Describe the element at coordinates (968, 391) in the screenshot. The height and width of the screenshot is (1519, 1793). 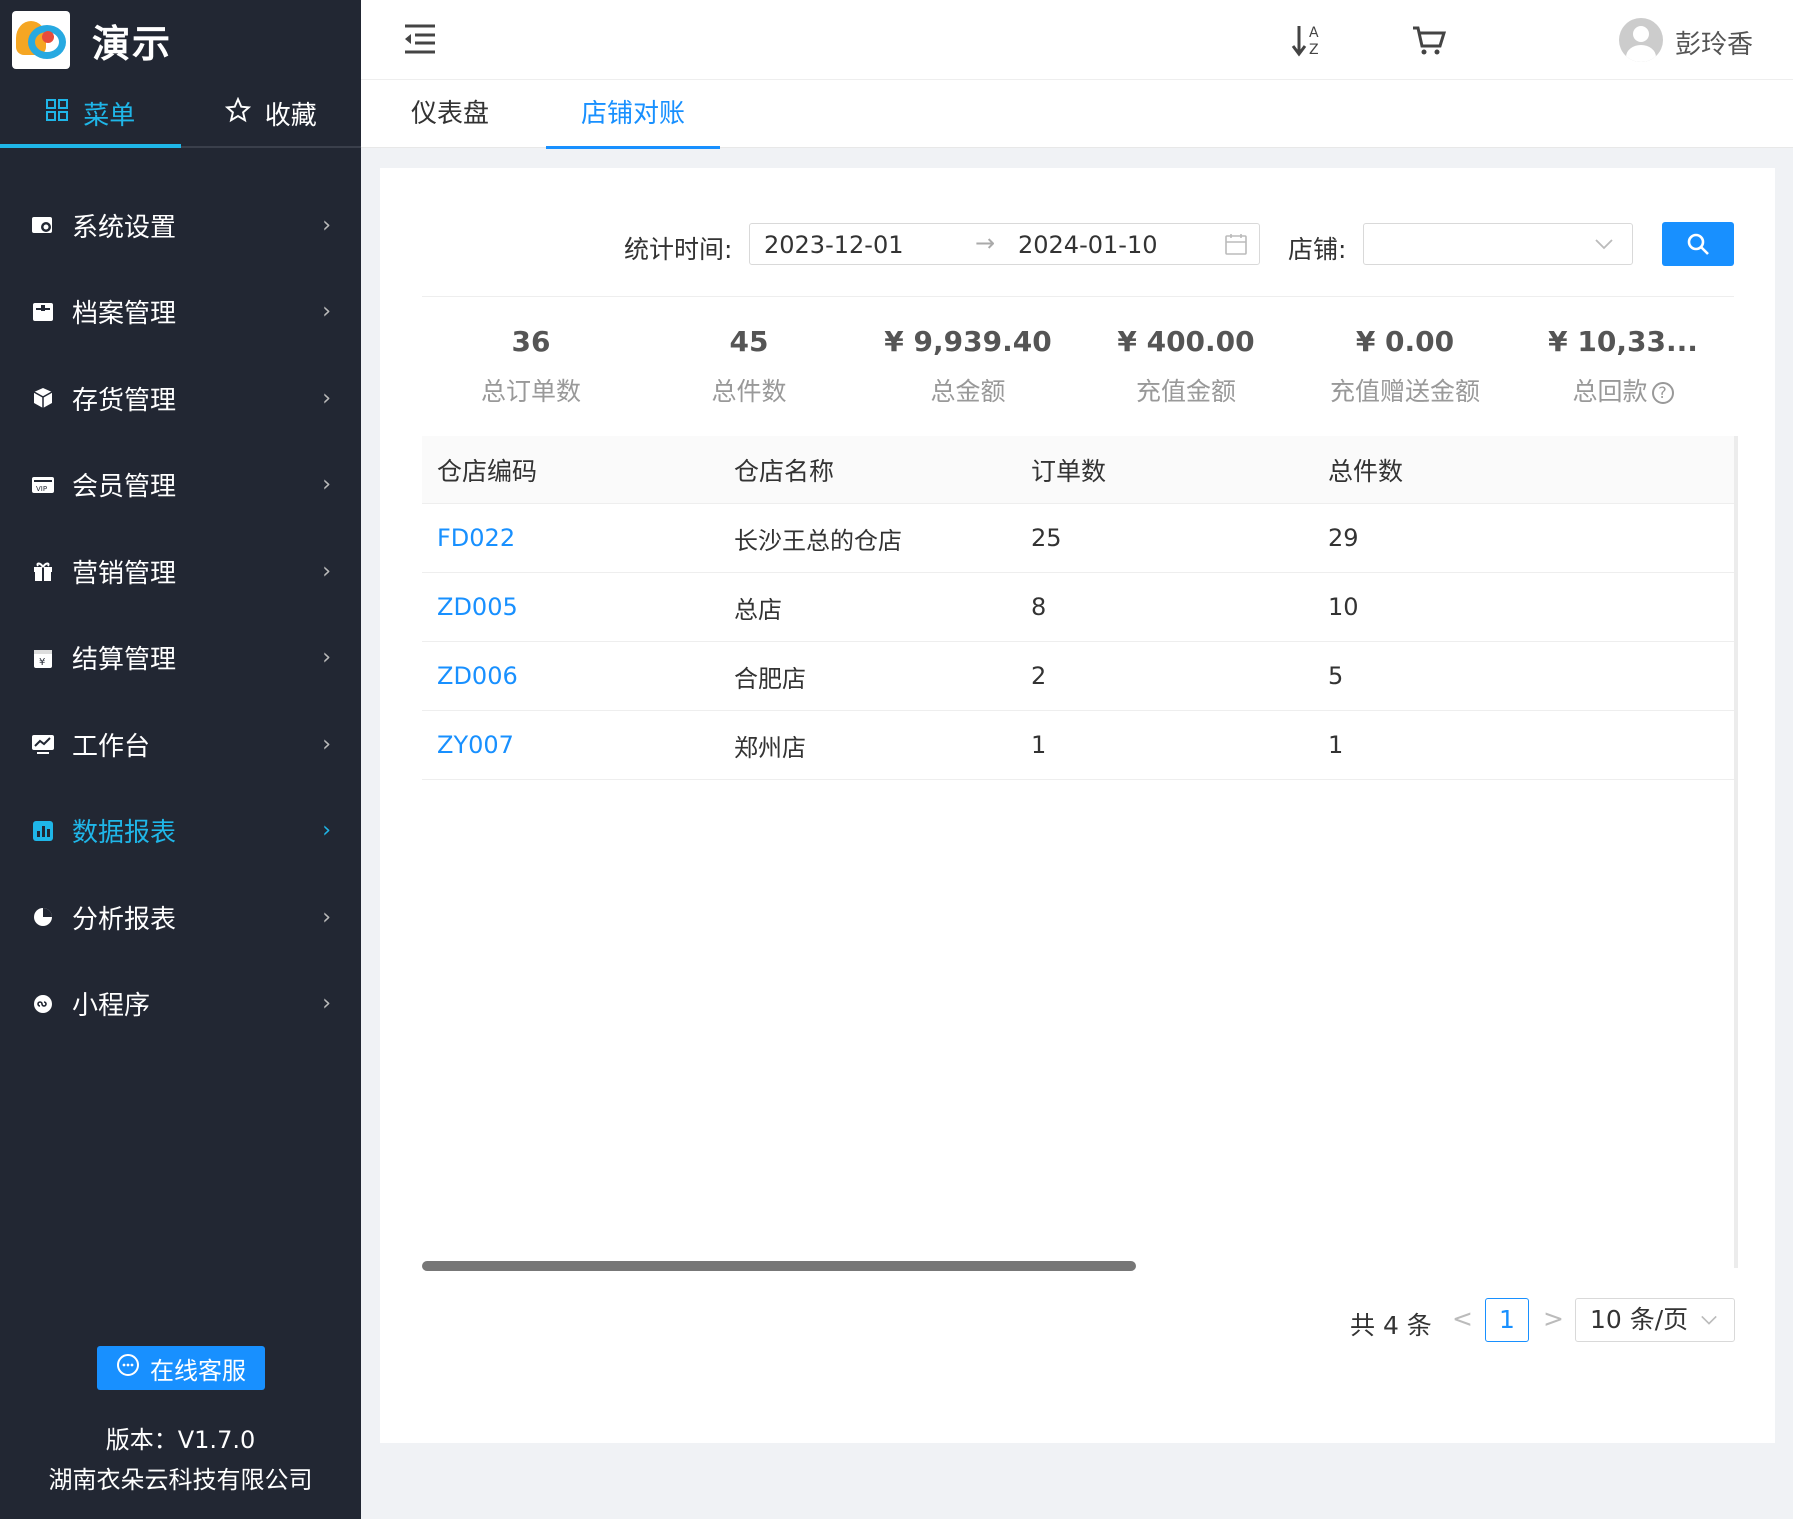
I see `stat-label: 总金额` at that location.